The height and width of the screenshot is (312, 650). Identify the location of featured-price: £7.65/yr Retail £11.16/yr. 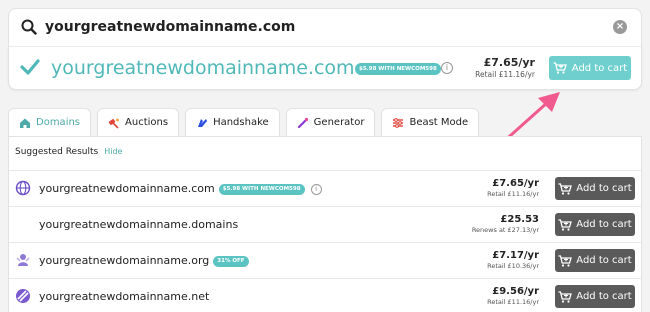
(505, 67).